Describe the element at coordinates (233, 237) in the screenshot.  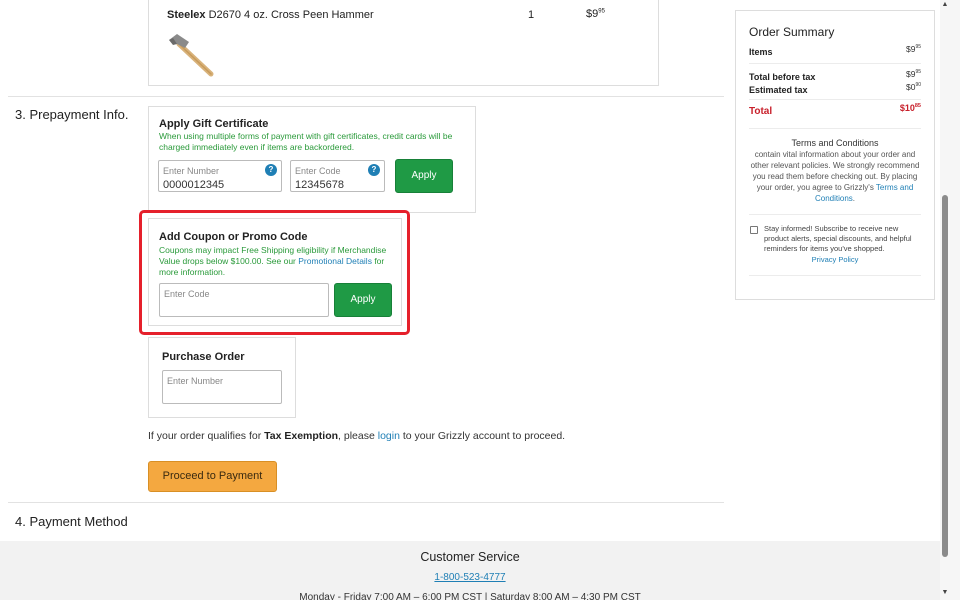
I see `coupon-title: Add Coupon or Promo Code` at that location.